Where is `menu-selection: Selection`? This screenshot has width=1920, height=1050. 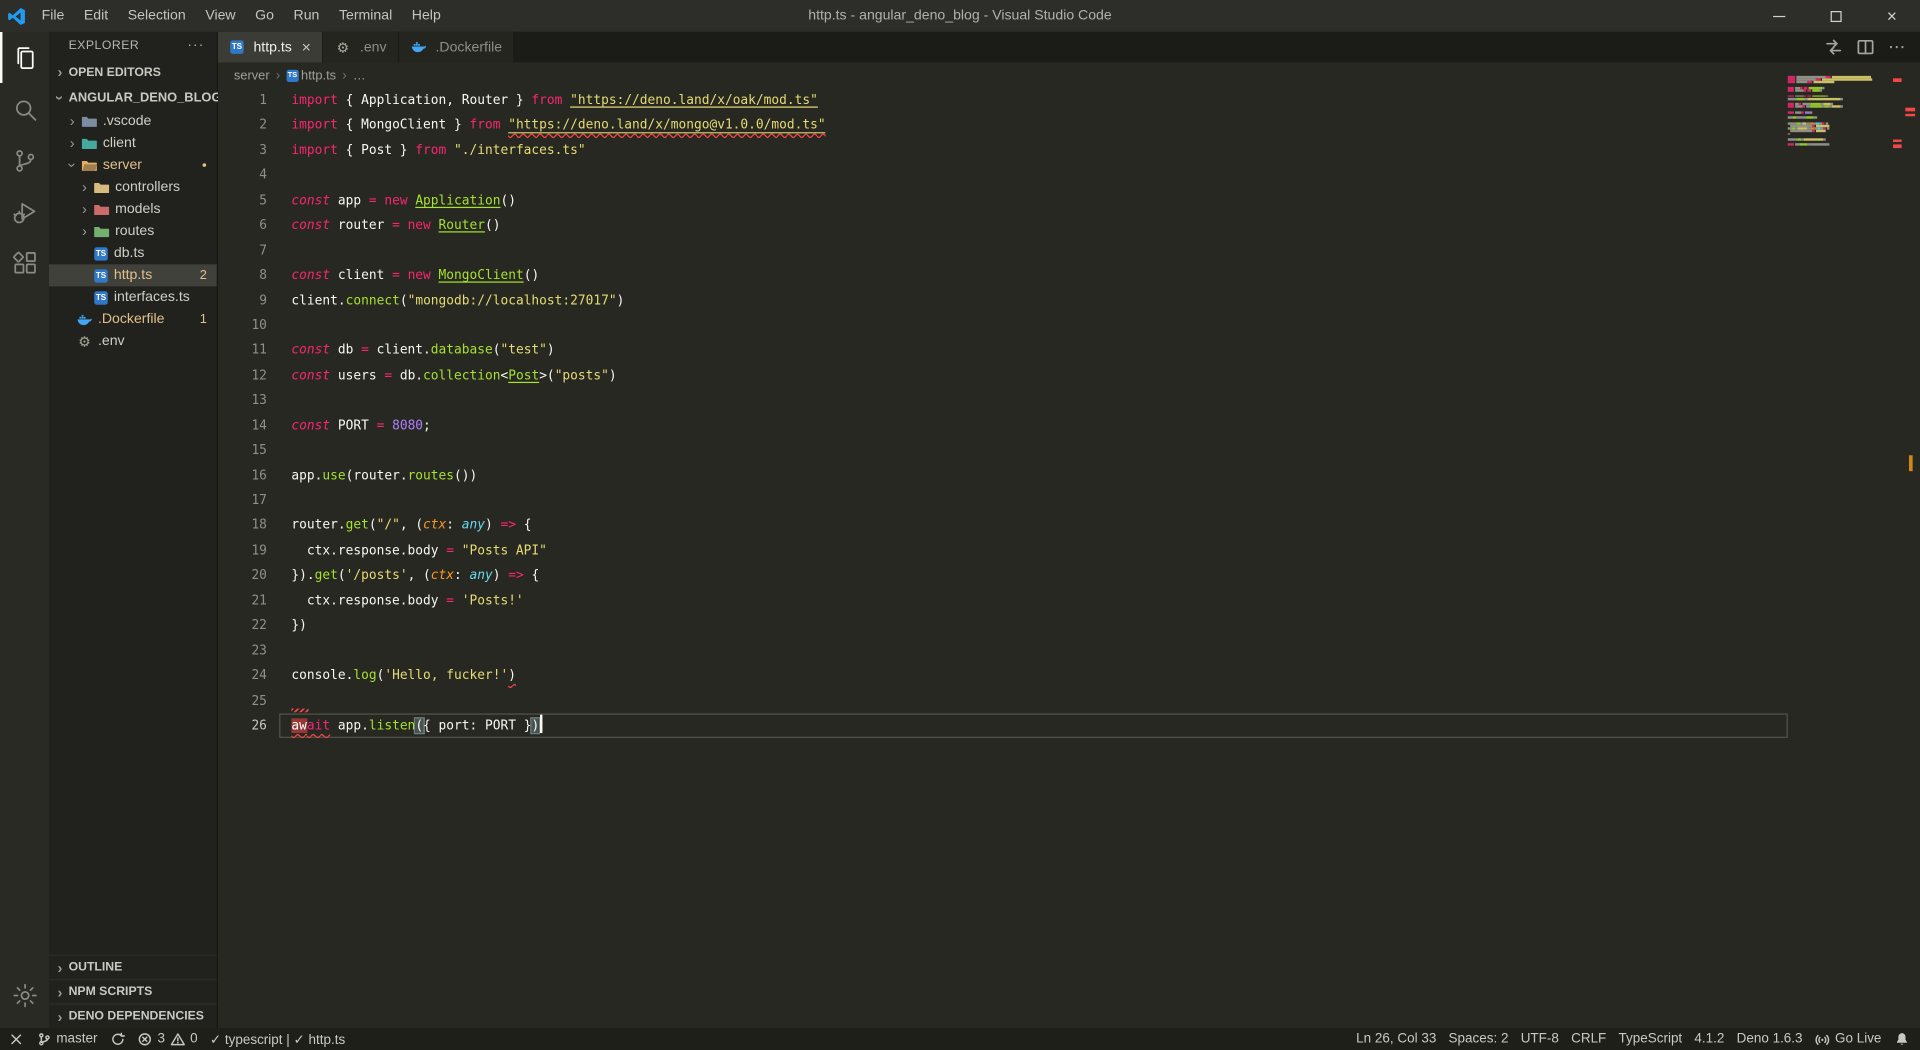 menu-selection: Selection is located at coordinates (157, 16).